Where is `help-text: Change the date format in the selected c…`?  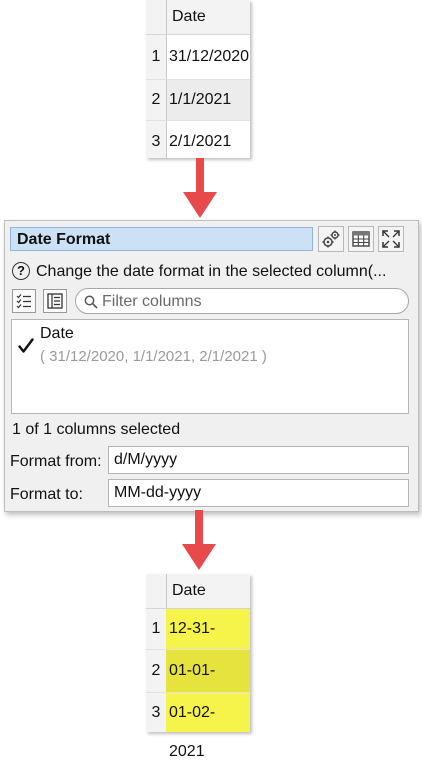
help-text: Change the date format in the selected c… is located at coordinates (211, 271).